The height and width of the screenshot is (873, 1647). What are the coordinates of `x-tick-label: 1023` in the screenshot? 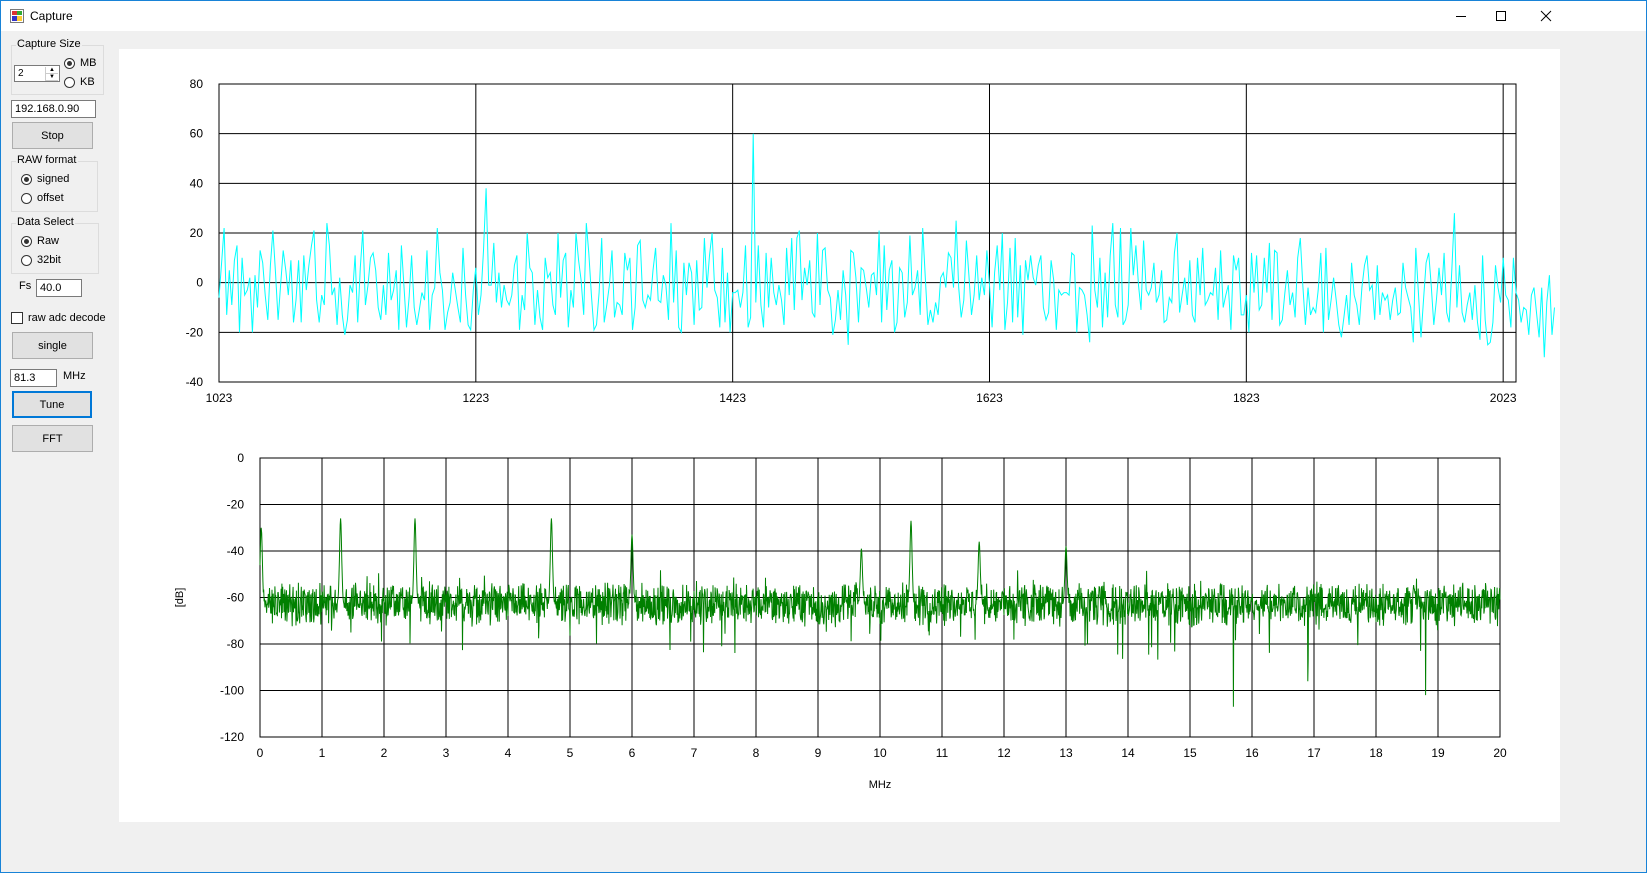 It's located at (219, 398).